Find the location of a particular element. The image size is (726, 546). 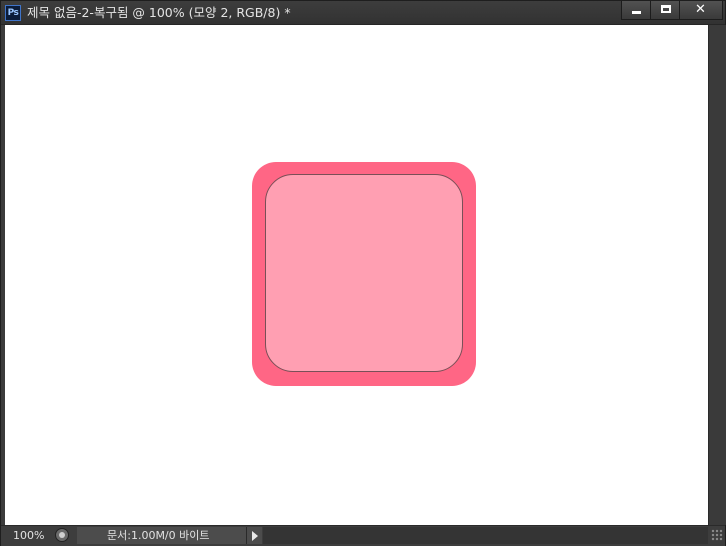

photoshop-app-icon: Ps is located at coordinates (13, 13).